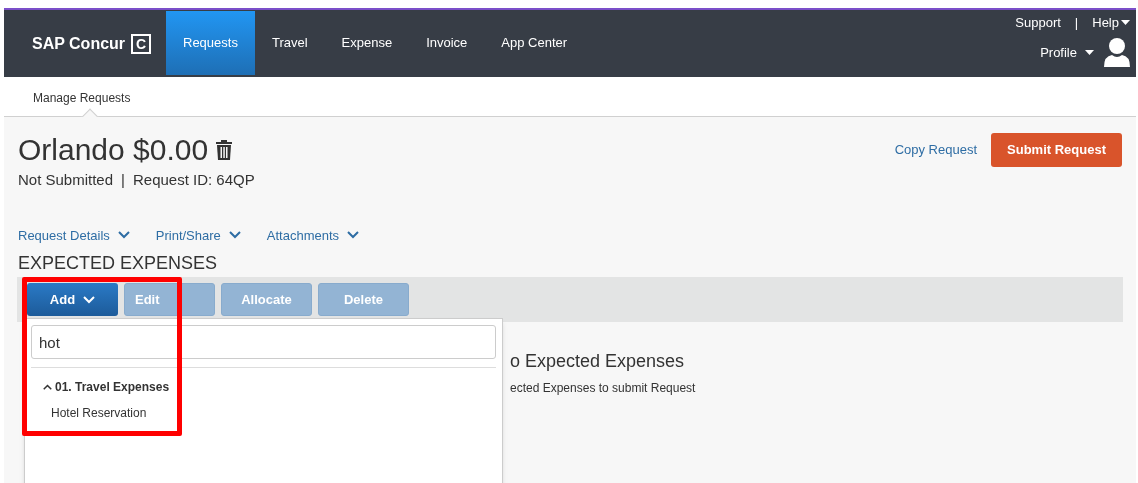 The image size is (1138, 483). I want to click on logo-text: SAP Concur, so click(79, 43).